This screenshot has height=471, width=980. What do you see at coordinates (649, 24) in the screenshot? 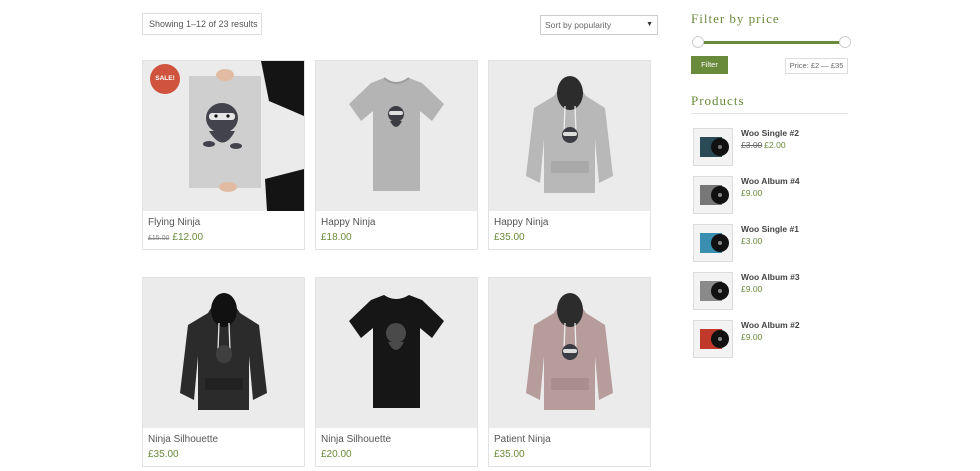
I see `dropdown-arrow-icon: ▼` at bounding box center [649, 24].